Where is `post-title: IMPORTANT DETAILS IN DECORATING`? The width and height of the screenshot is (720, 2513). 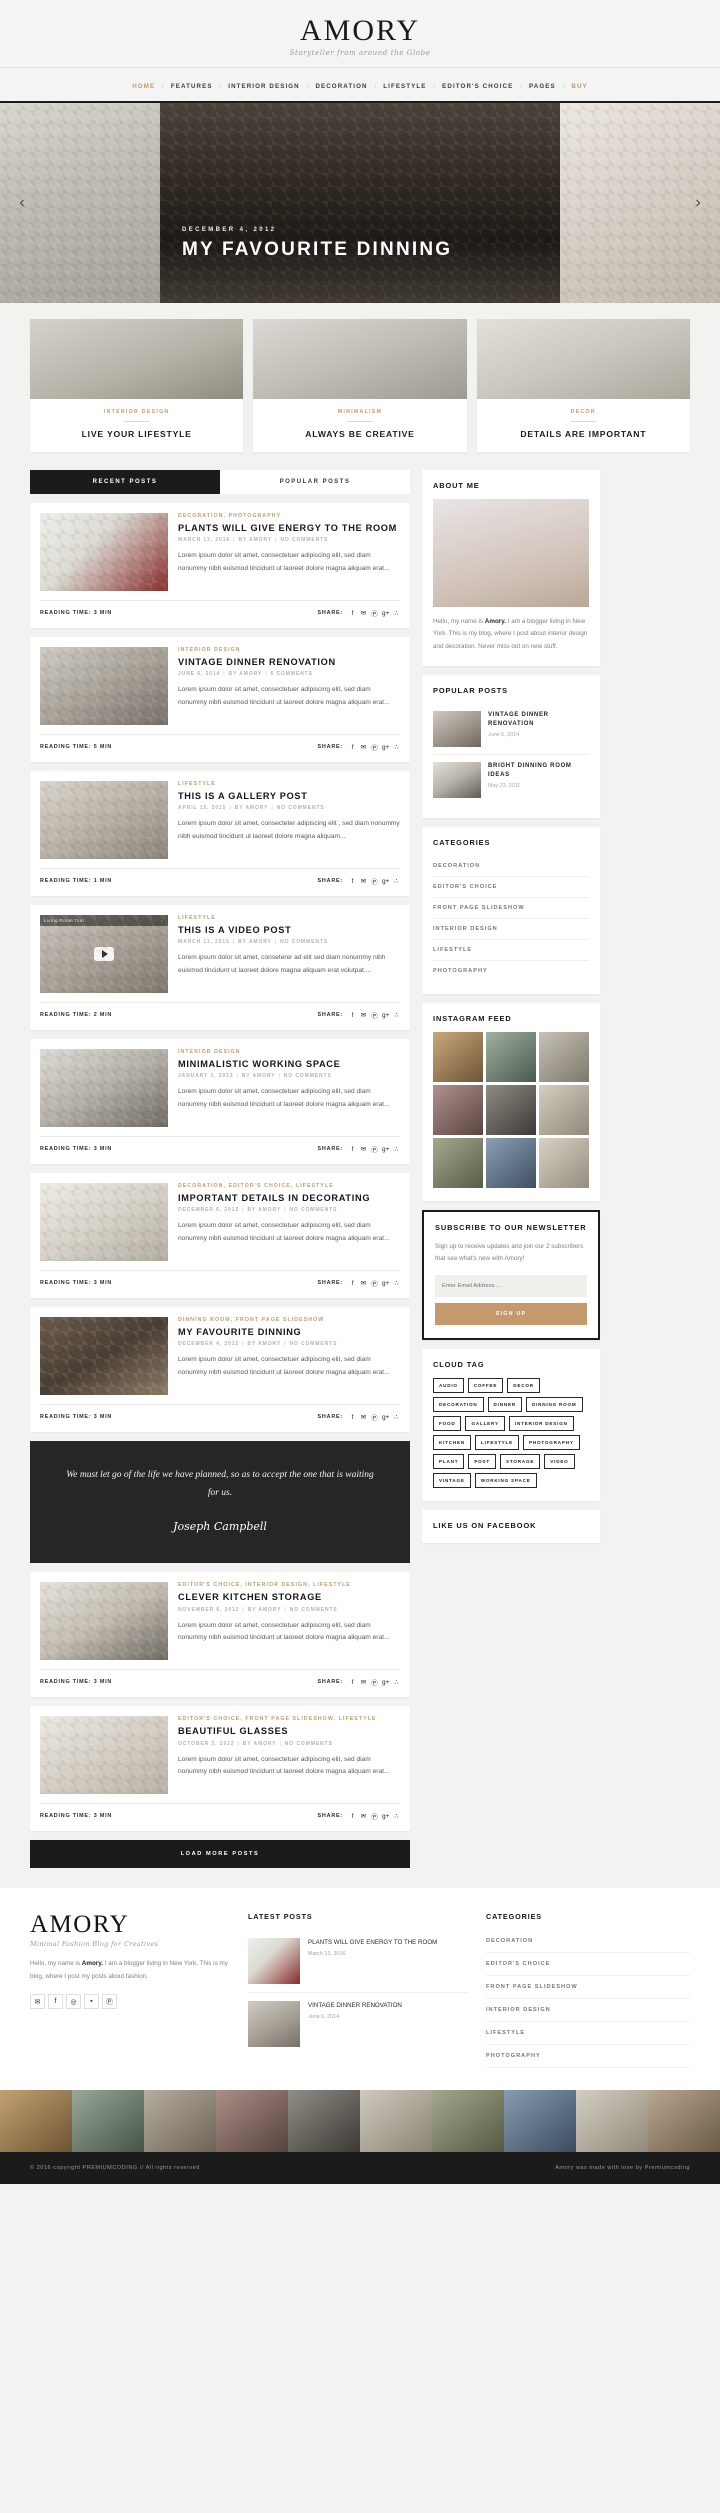
post-title: IMPORTANT DETAILS IN DECORATING is located at coordinates (289, 1198).